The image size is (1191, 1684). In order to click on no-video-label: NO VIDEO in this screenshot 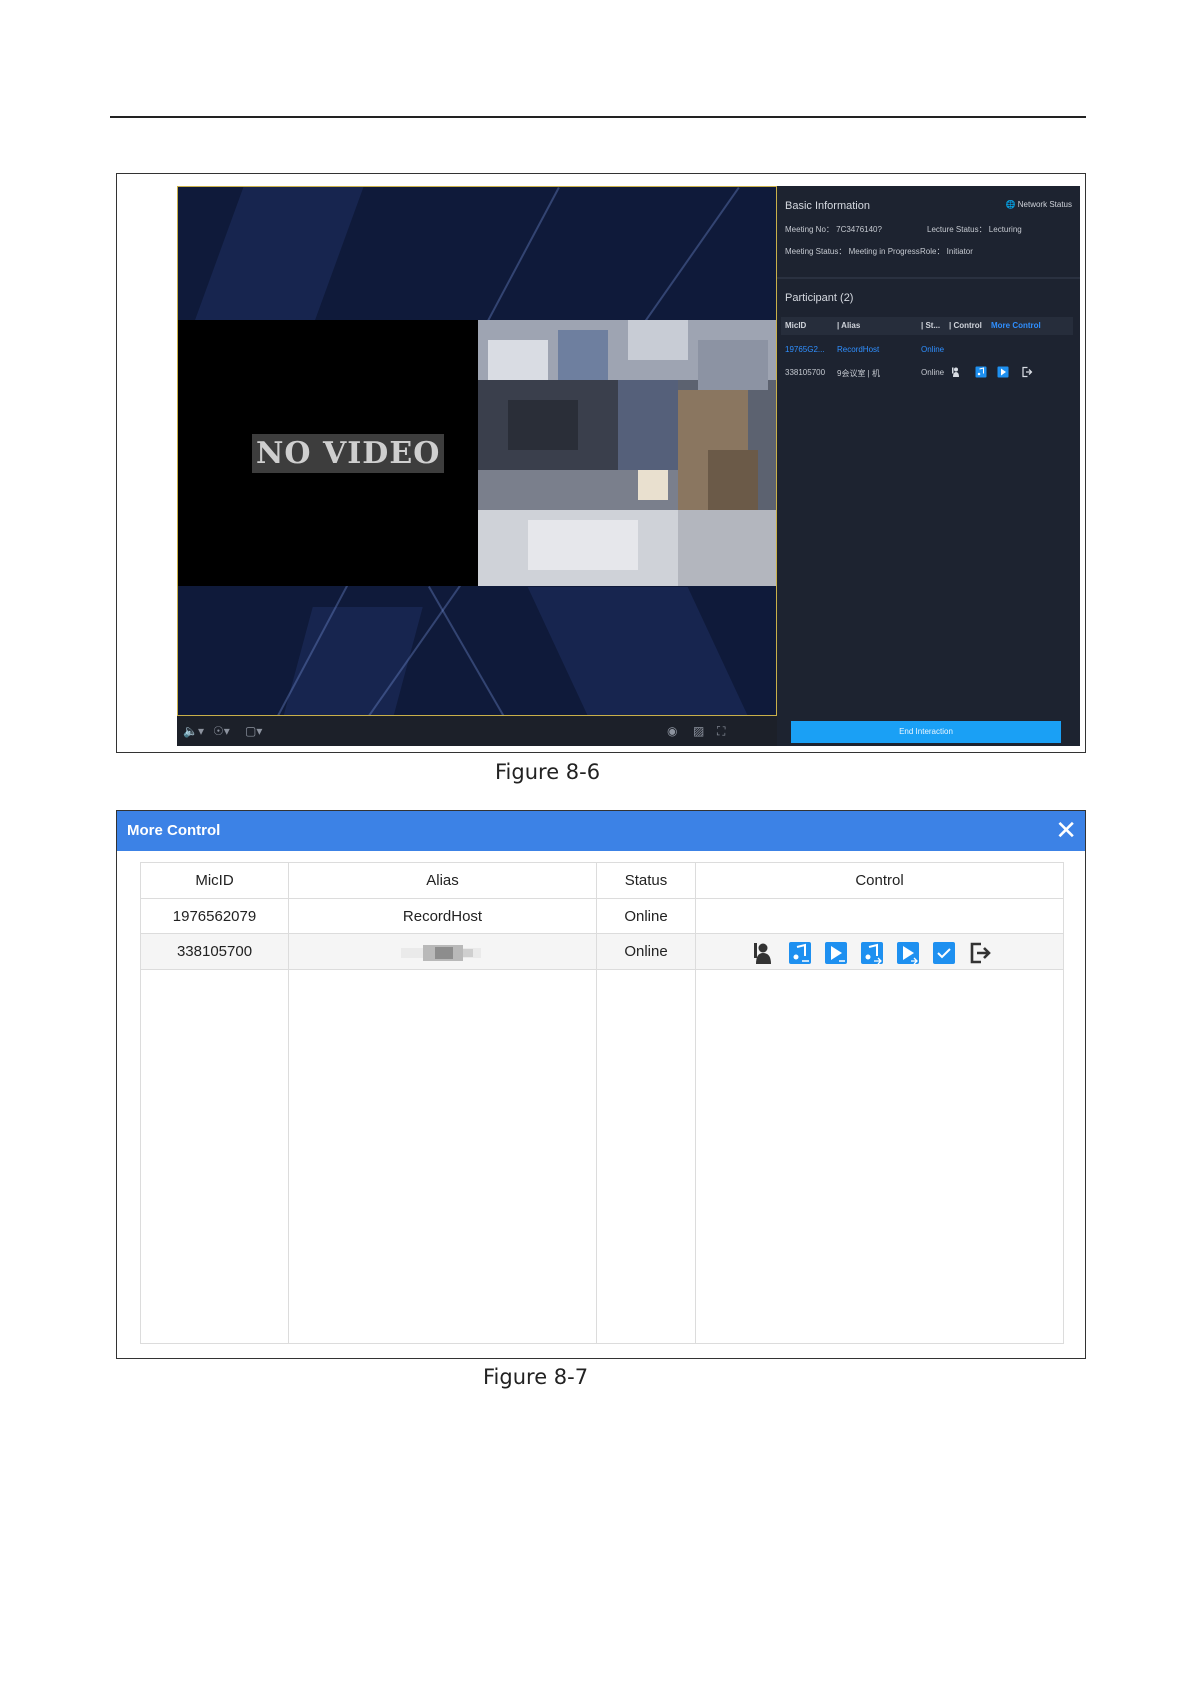, I will do `click(348, 453)`.